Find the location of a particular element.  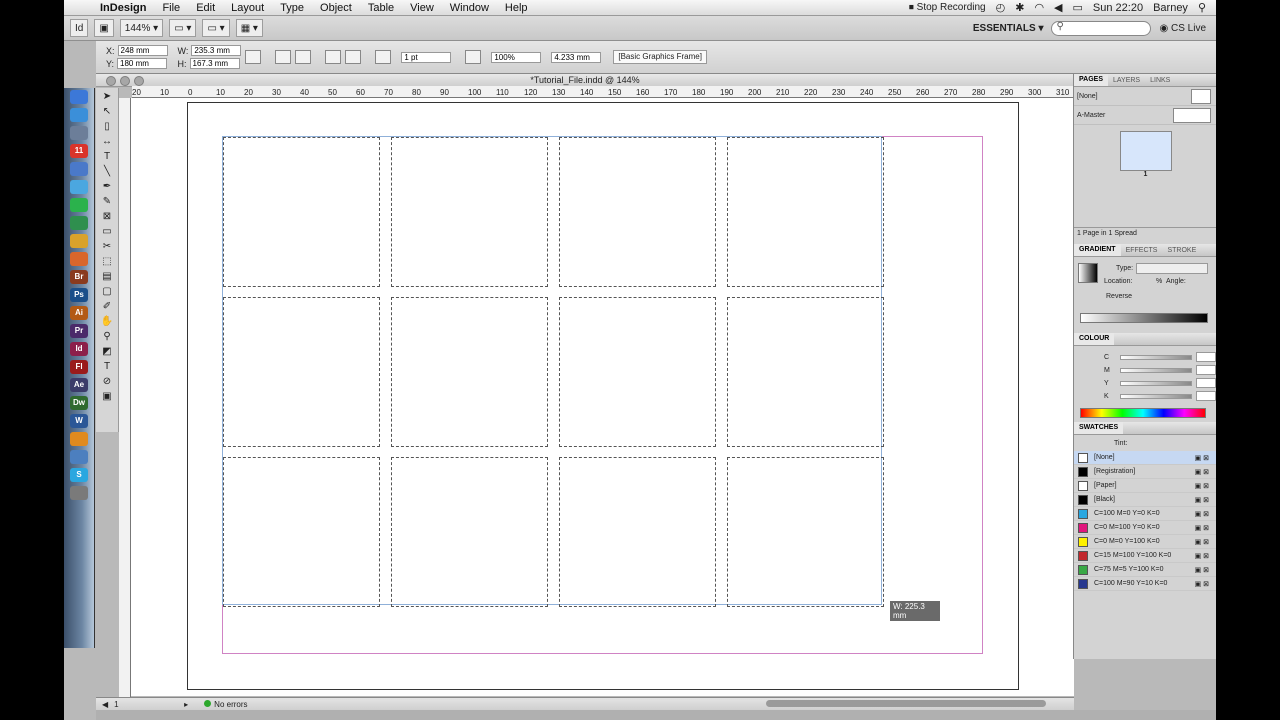

zoom-level: 144% ▾ is located at coordinates (141, 28).